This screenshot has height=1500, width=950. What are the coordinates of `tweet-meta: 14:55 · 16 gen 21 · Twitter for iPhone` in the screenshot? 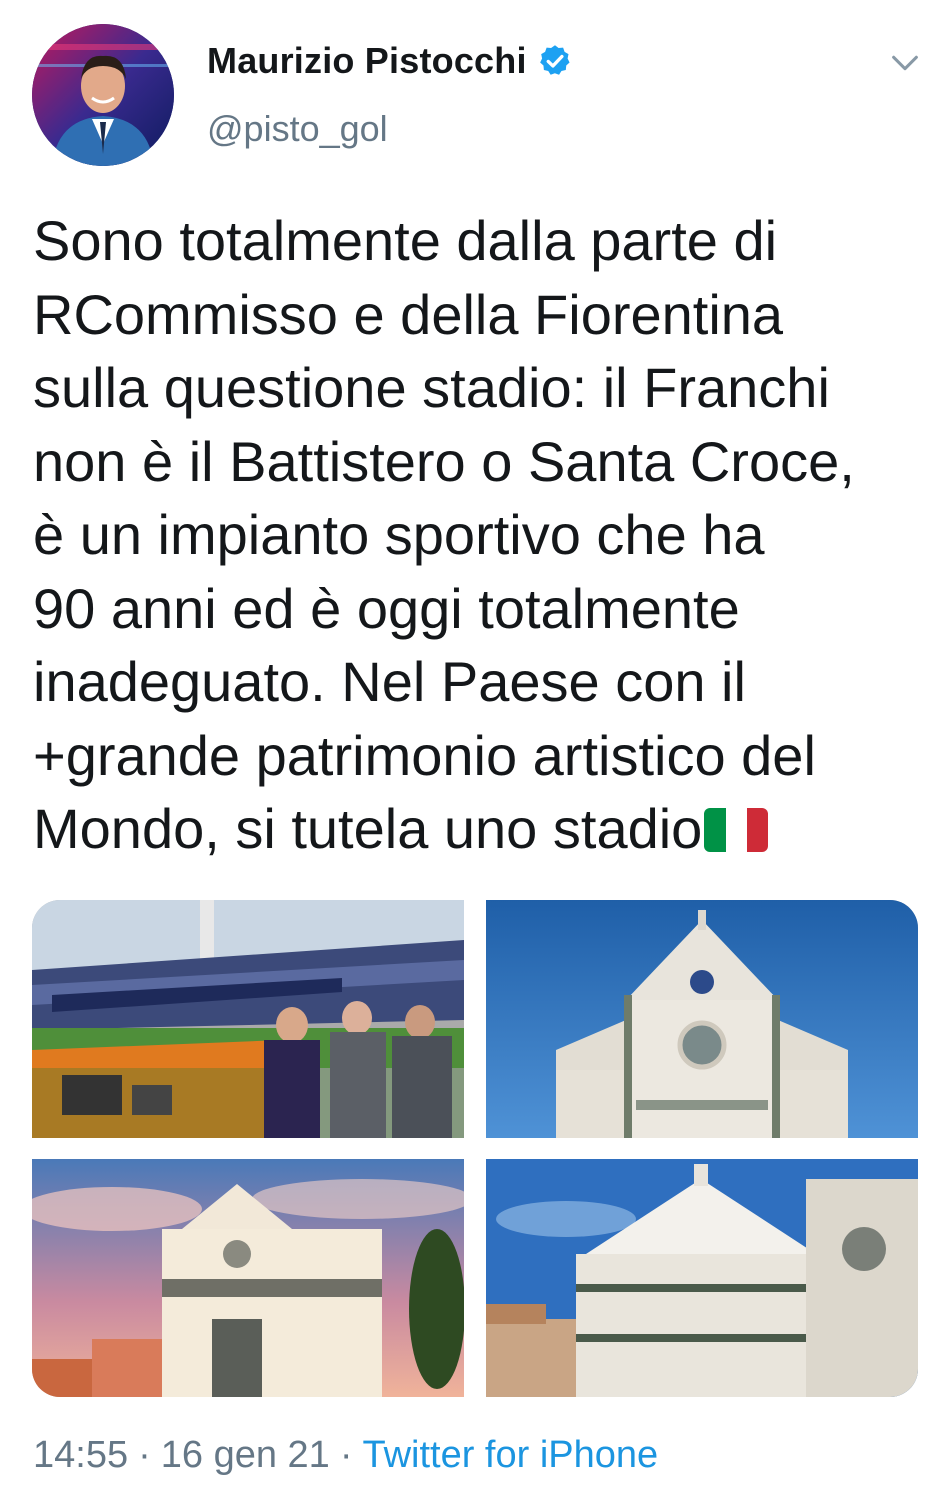 It's located at (345, 1455).